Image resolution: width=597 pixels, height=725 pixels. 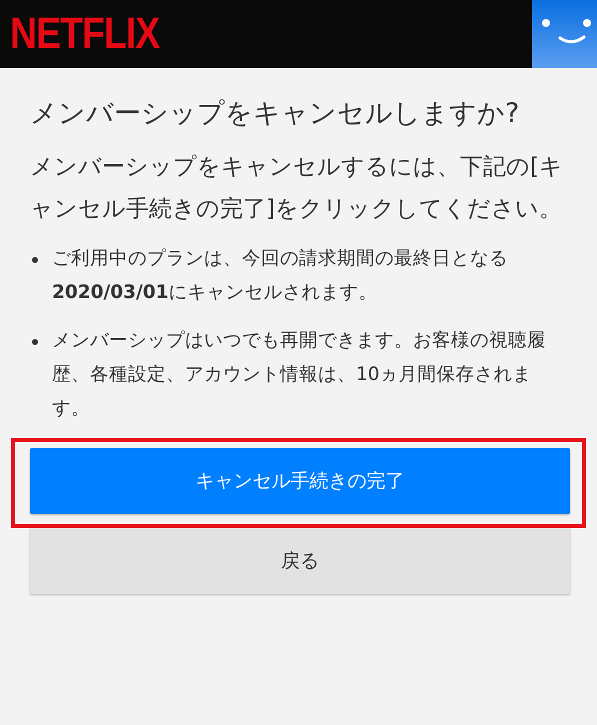 I want to click on complete-cancellation-button: キャンセル手続きの完了, so click(x=300, y=481).